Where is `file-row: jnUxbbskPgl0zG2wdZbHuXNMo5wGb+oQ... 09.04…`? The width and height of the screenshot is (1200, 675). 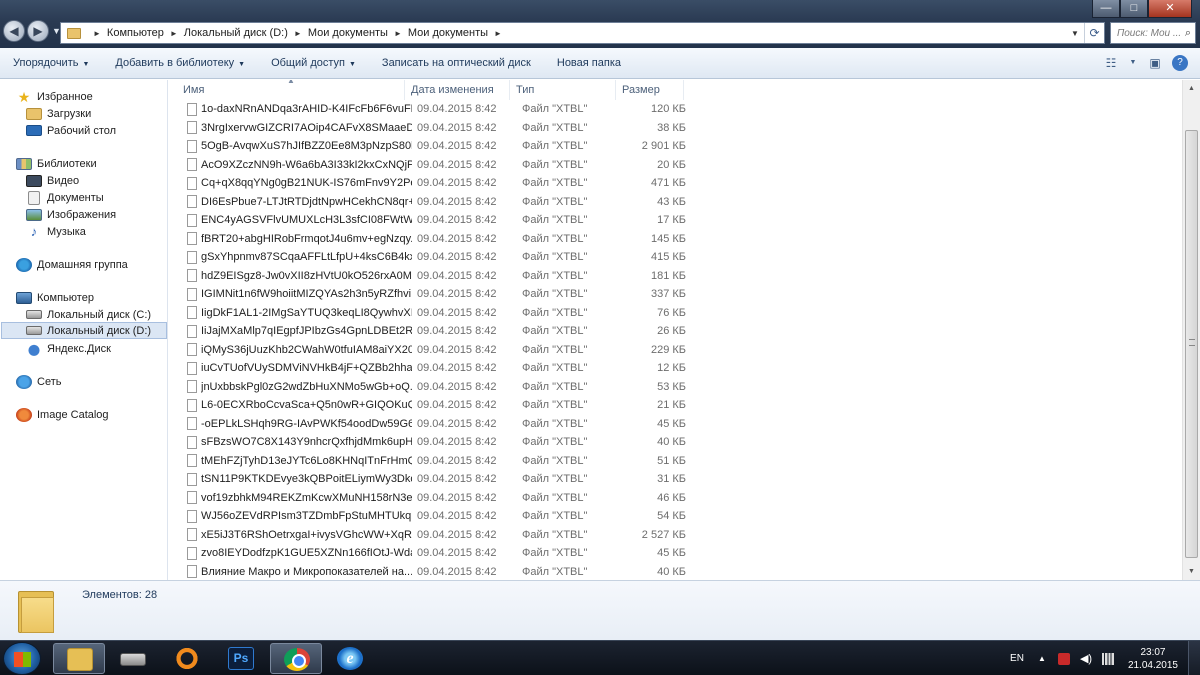 file-row: jnUxbbskPgl0zG2wdZbHuXNMo5wGb+oQ... 09.04… is located at coordinates (675, 387).